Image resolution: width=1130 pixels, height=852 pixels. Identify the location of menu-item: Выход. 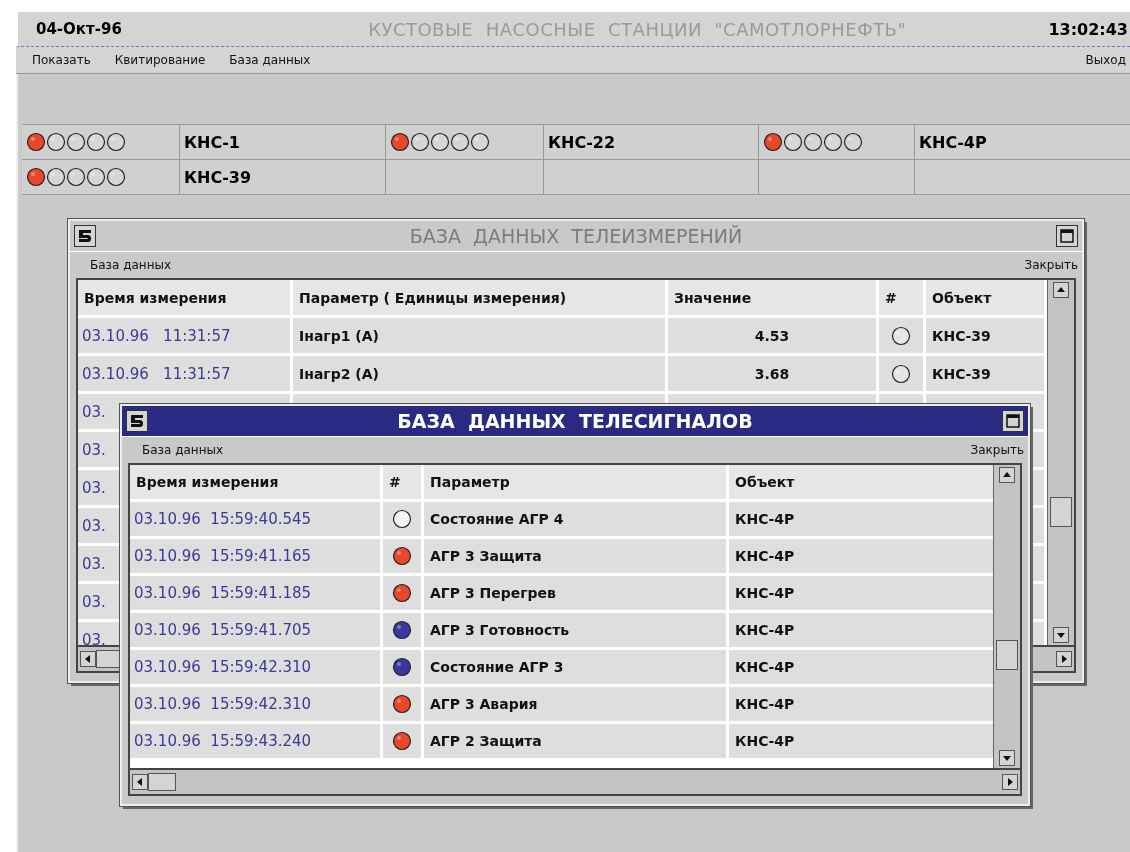
(1105, 60).